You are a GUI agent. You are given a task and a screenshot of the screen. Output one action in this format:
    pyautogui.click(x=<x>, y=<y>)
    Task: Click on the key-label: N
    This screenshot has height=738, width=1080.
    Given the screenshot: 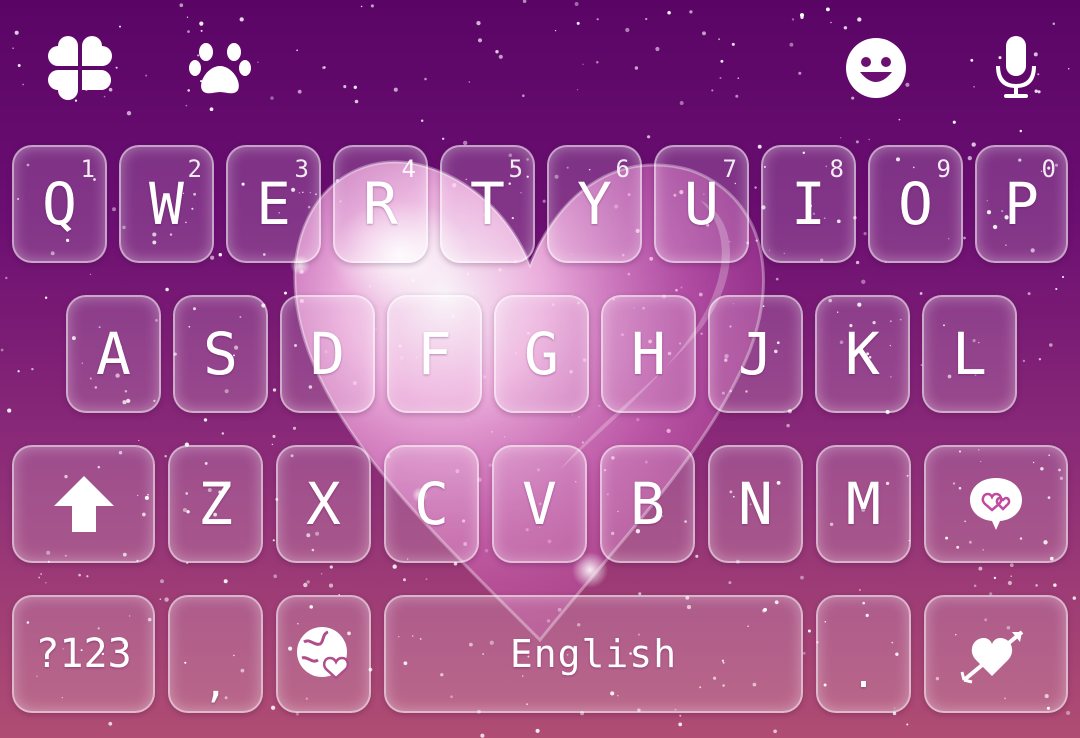 What is the action you would take?
    pyautogui.click(x=755, y=504)
    